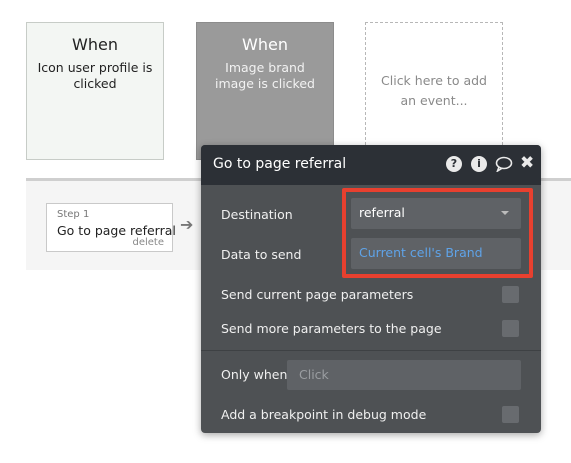 This screenshot has width=571, height=463. Describe the element at coordinates (510, 328) in the screenshot. I see `send-more-params-checkbox` at that location.